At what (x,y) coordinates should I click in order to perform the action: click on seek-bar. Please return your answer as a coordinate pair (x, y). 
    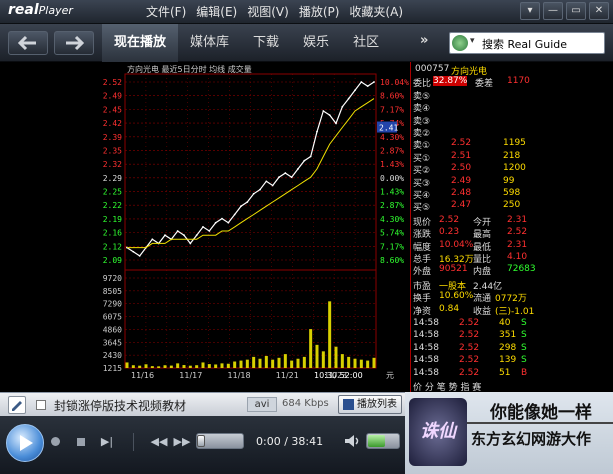
    Looking at the image, I should click on (220, 441).